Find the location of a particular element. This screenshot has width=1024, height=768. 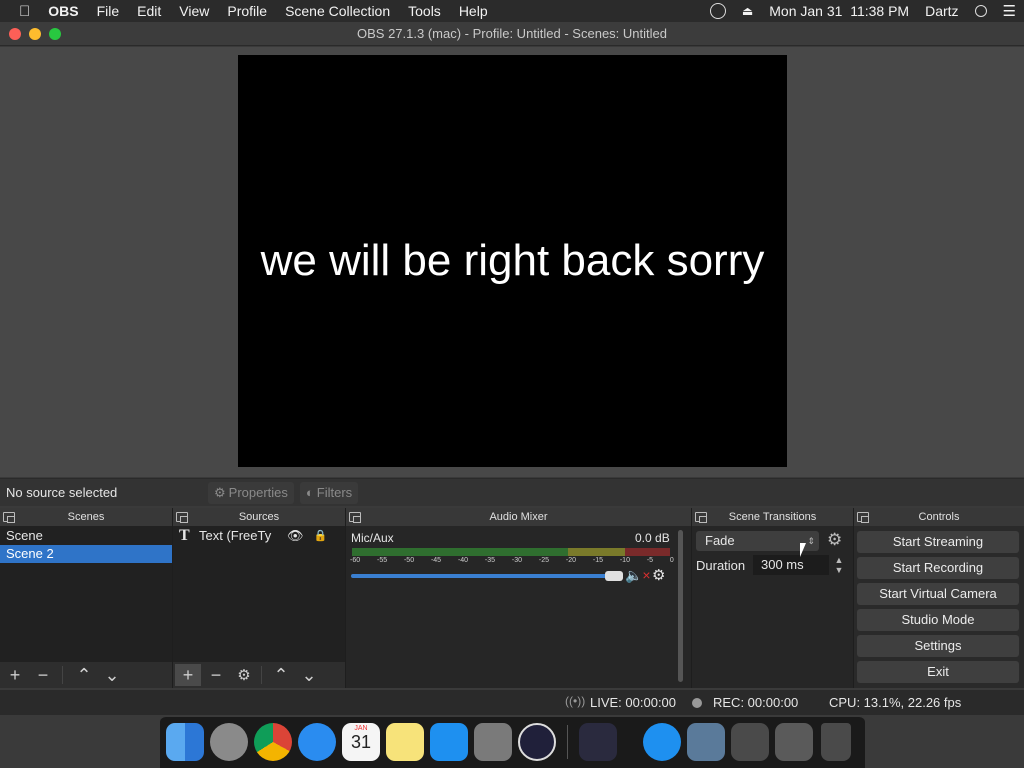

chrome-icon is located at coordinates (273, 742).